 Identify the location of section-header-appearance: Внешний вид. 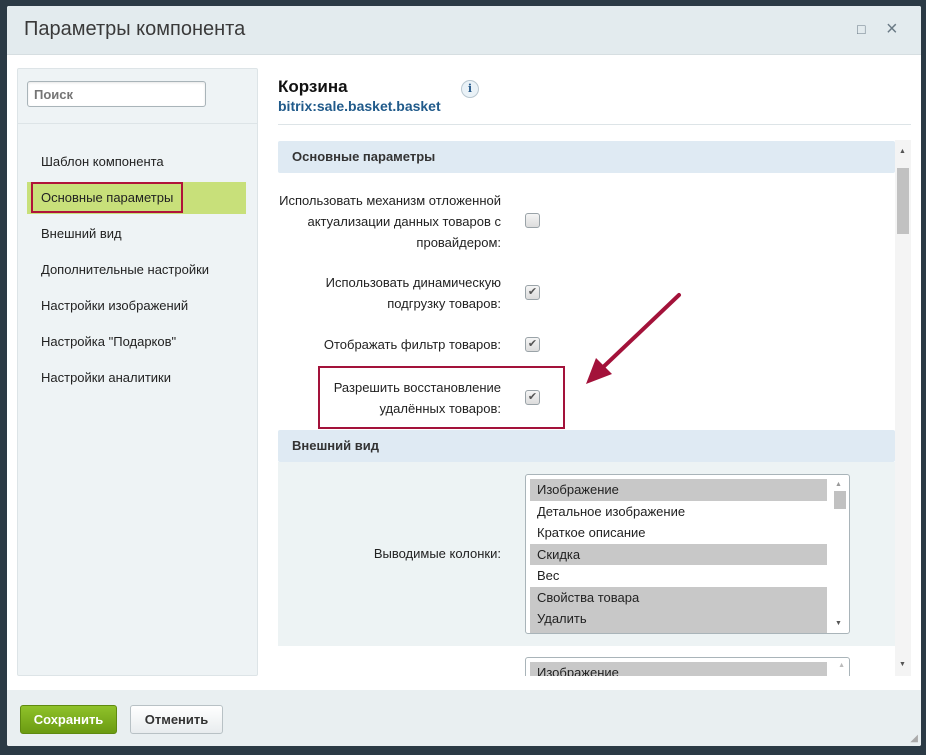
(586, 446).